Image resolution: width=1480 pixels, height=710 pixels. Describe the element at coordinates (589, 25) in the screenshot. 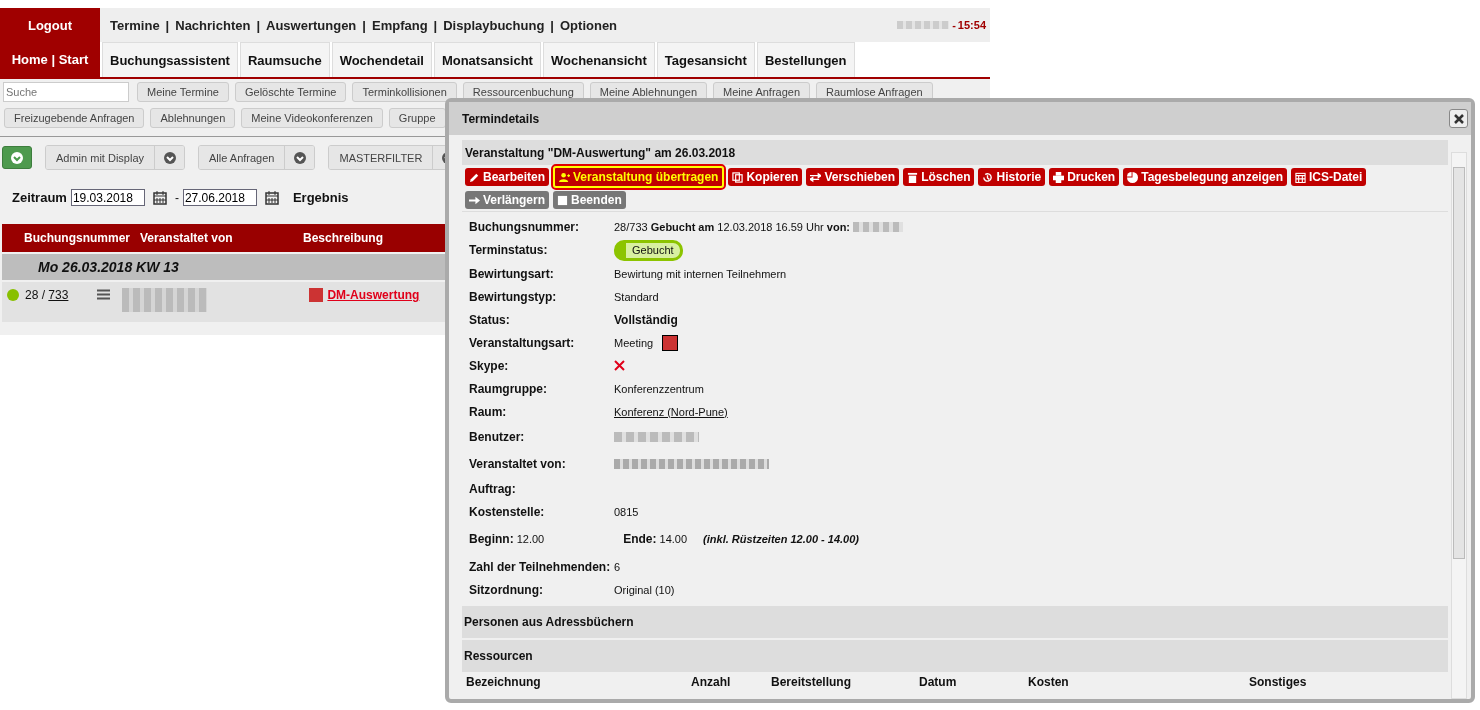

I see `nav-link: Optionen` at that location.